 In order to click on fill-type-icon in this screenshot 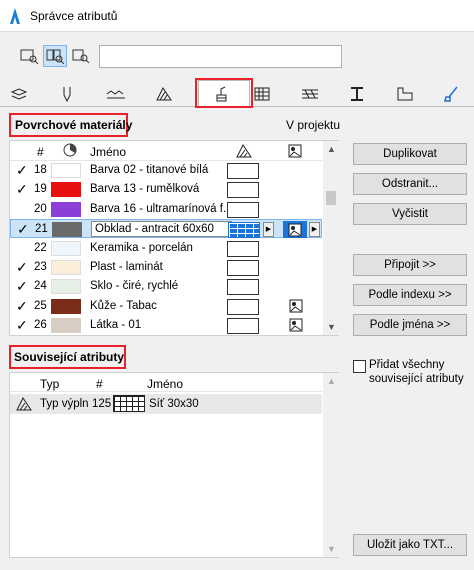, I will do `click(24, 404)`.